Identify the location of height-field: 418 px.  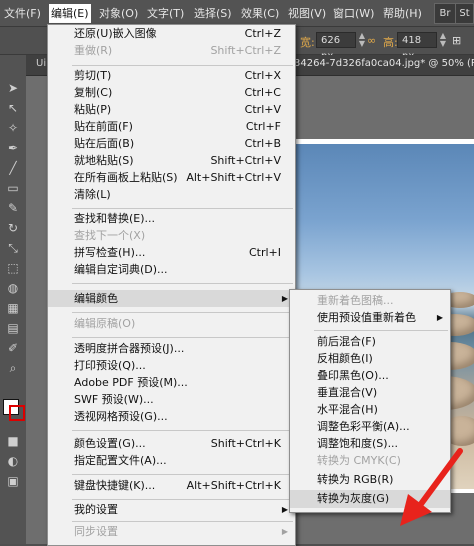
(417, 47).